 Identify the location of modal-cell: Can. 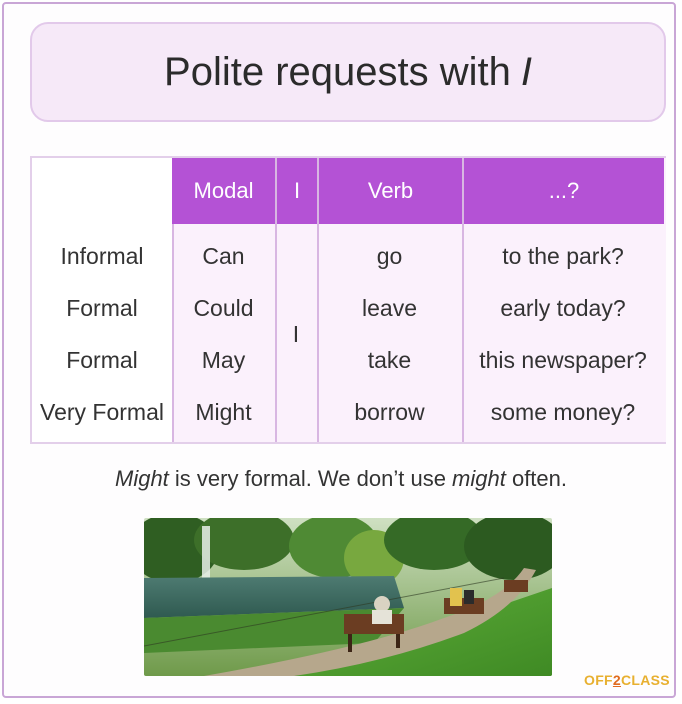
(223, 255).